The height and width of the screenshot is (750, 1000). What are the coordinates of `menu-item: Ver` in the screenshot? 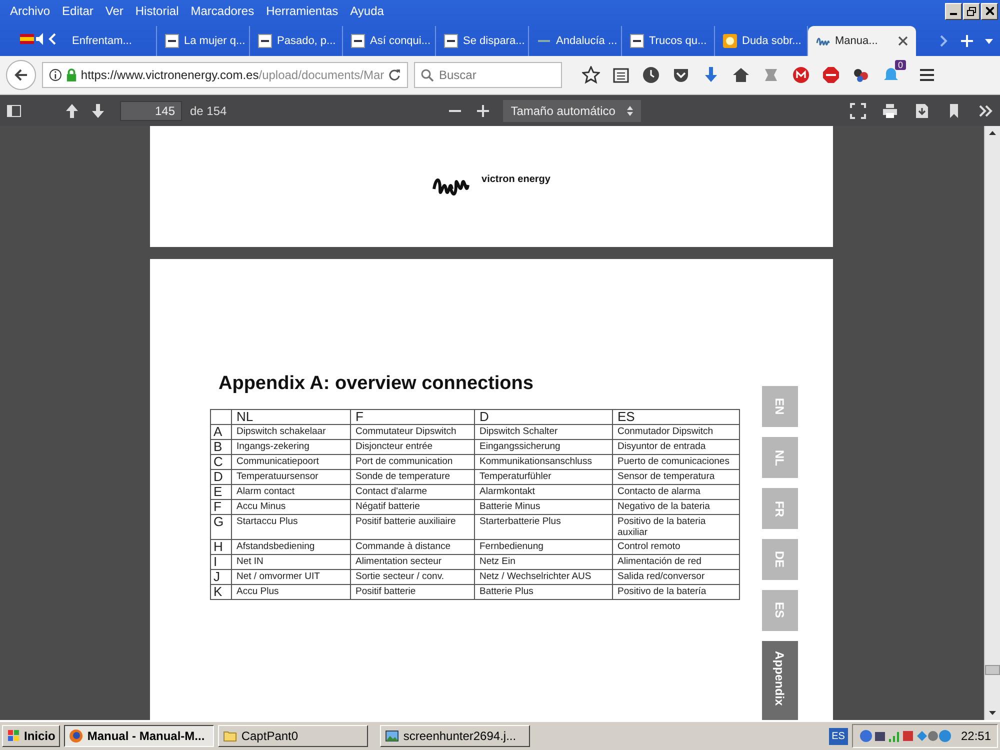 It's located at (114, 11).